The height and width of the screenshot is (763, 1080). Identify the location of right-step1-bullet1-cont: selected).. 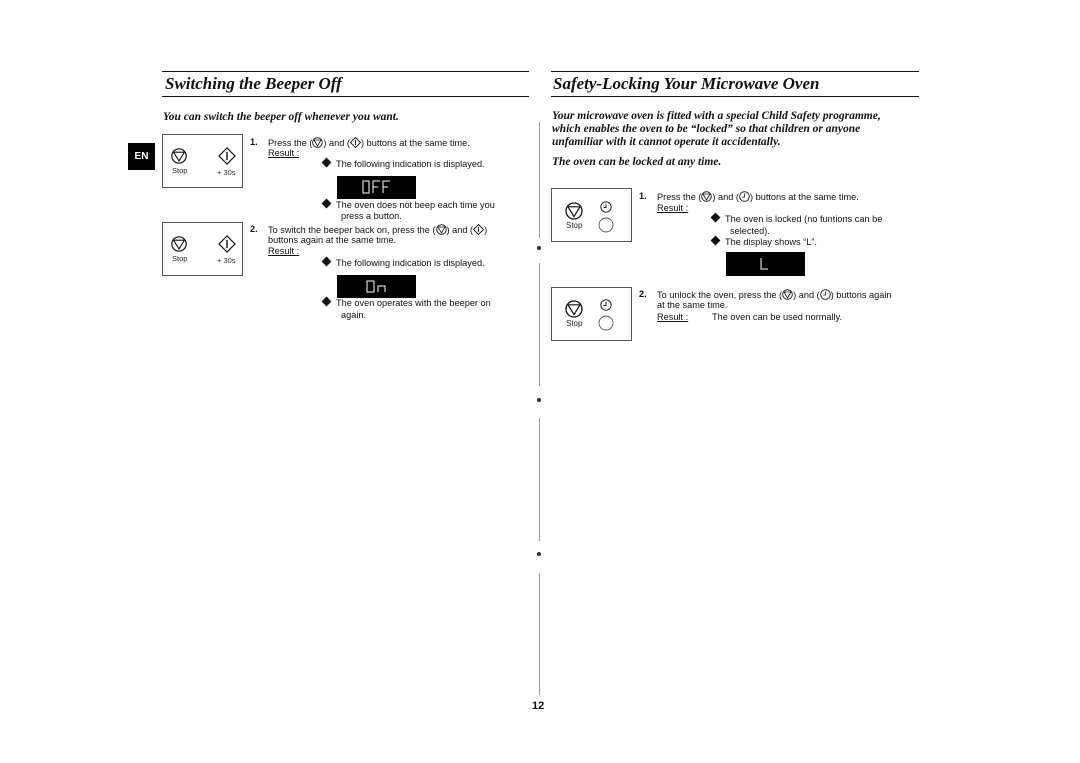
(750, 231).